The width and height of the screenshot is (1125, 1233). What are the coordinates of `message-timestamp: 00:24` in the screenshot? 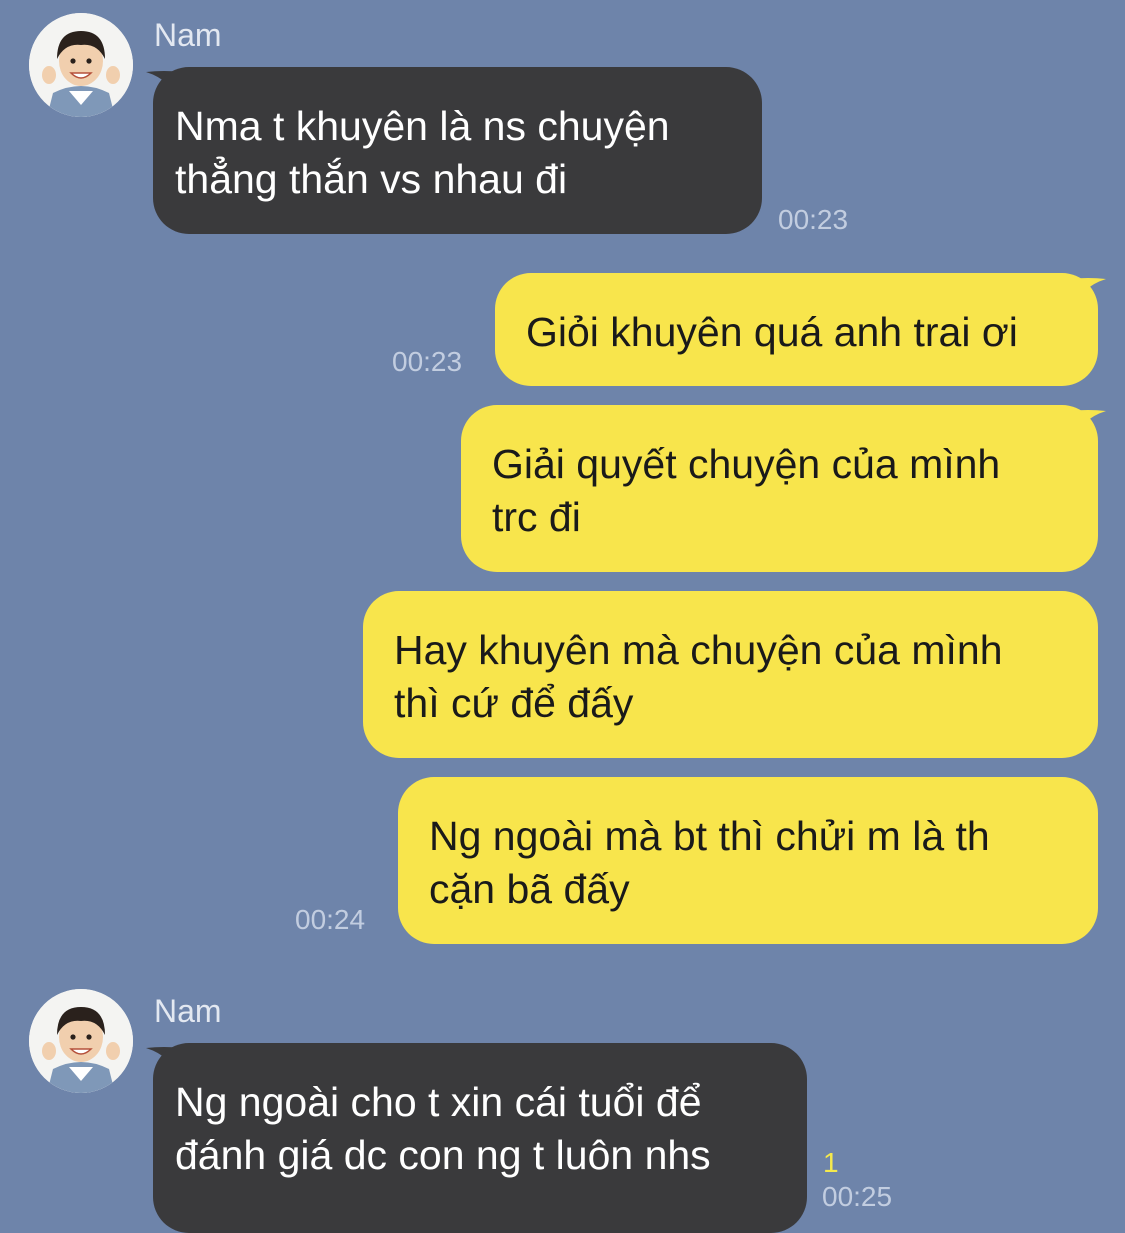 It's located at (330, 919).